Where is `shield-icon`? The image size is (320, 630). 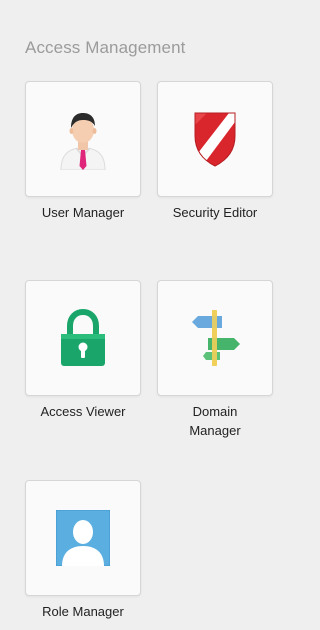 shield-icon is located at coordinates (215, 139).